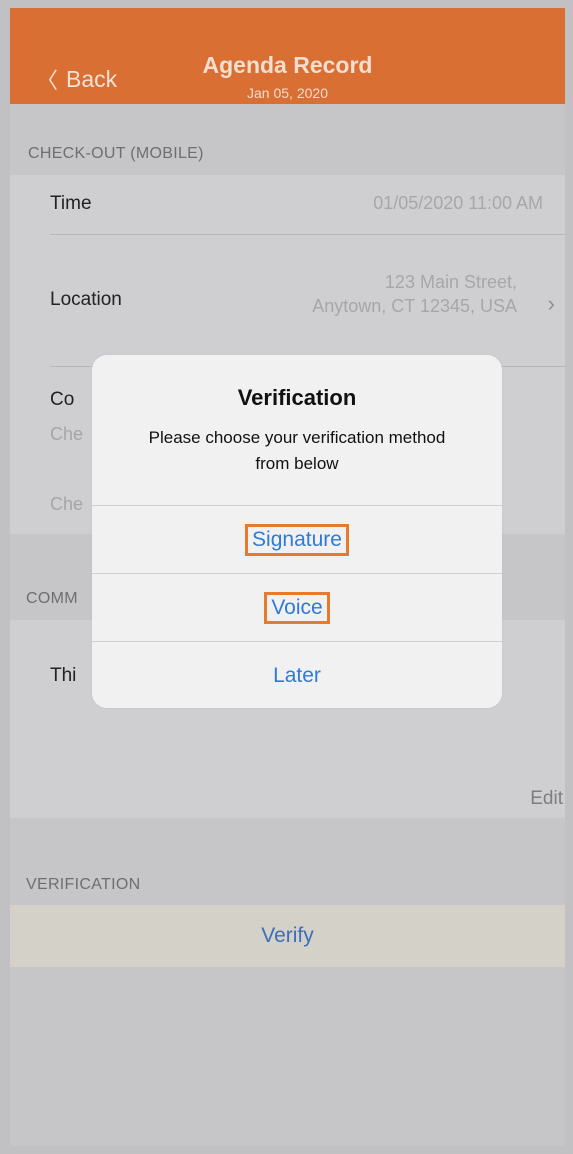 The width and height of the screenshot is (573, 1154). Describe the element at coordinates (287, 65) in the screenshot. I see `page-title: Agenda Record` at that location.